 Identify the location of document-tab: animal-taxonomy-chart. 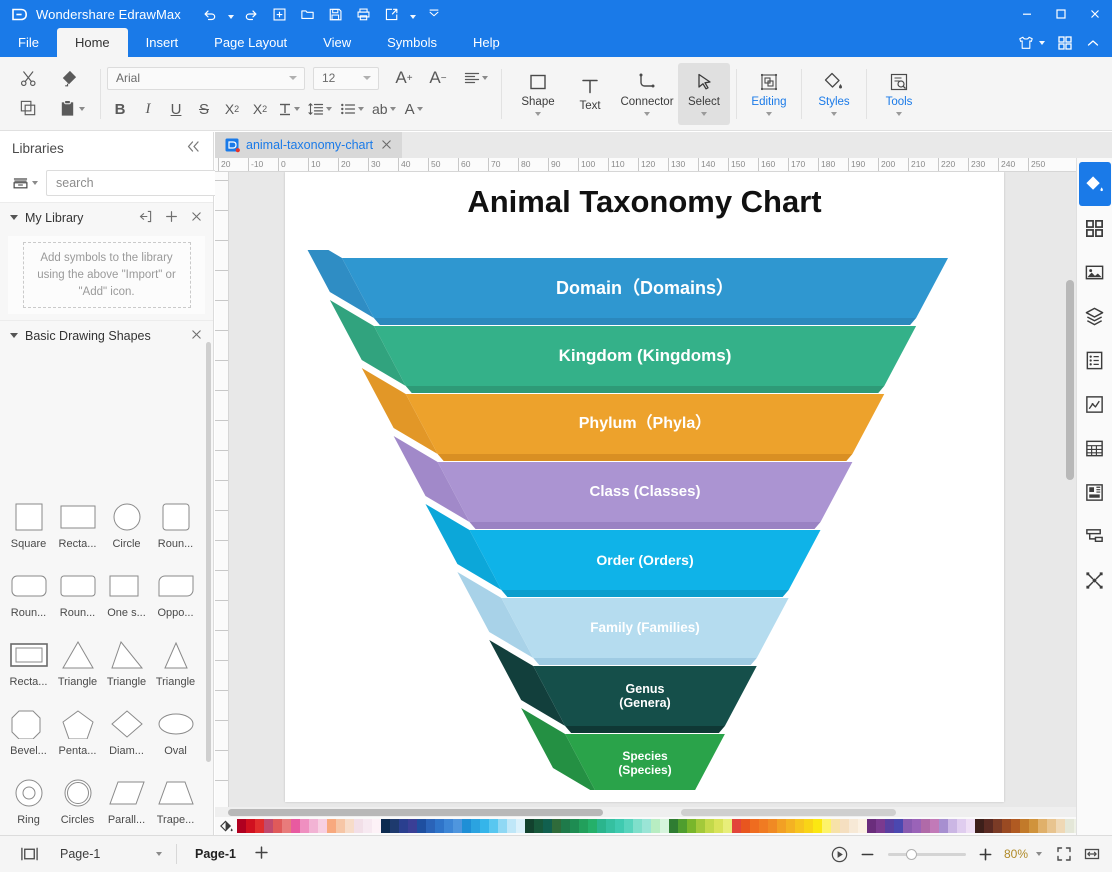
(309, 145).